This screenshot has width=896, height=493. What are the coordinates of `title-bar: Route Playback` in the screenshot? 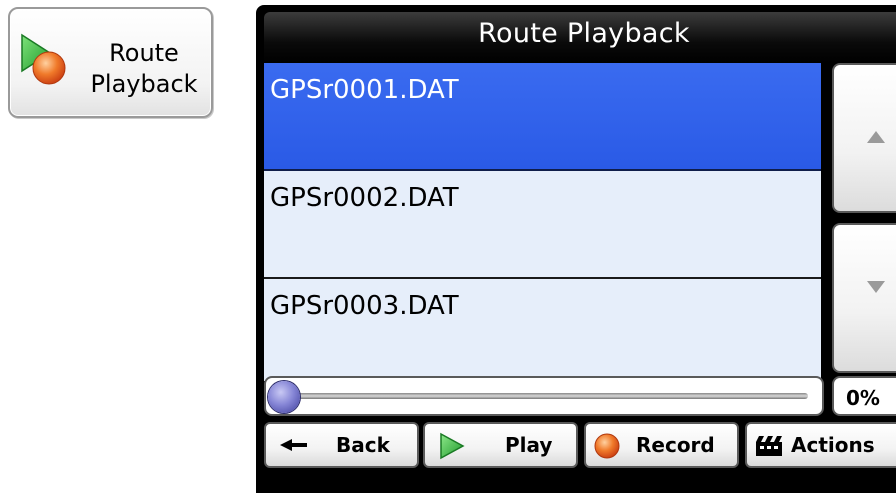 It's located at (580, 37).